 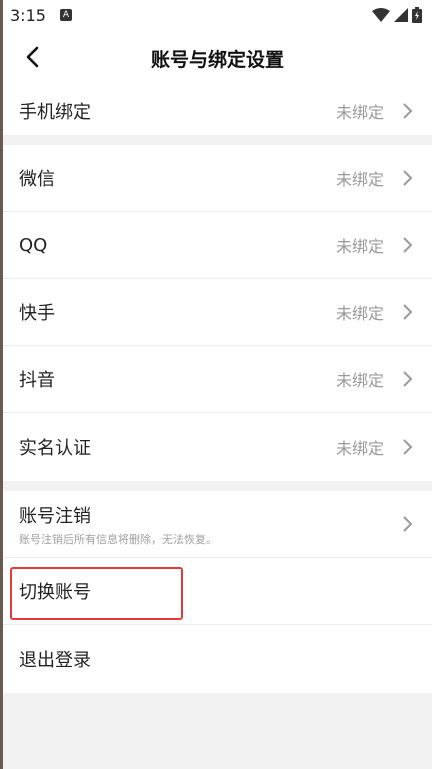 I want to click on list-item-phone: 手机绑定 未绑定, so click(x=217, y=110).